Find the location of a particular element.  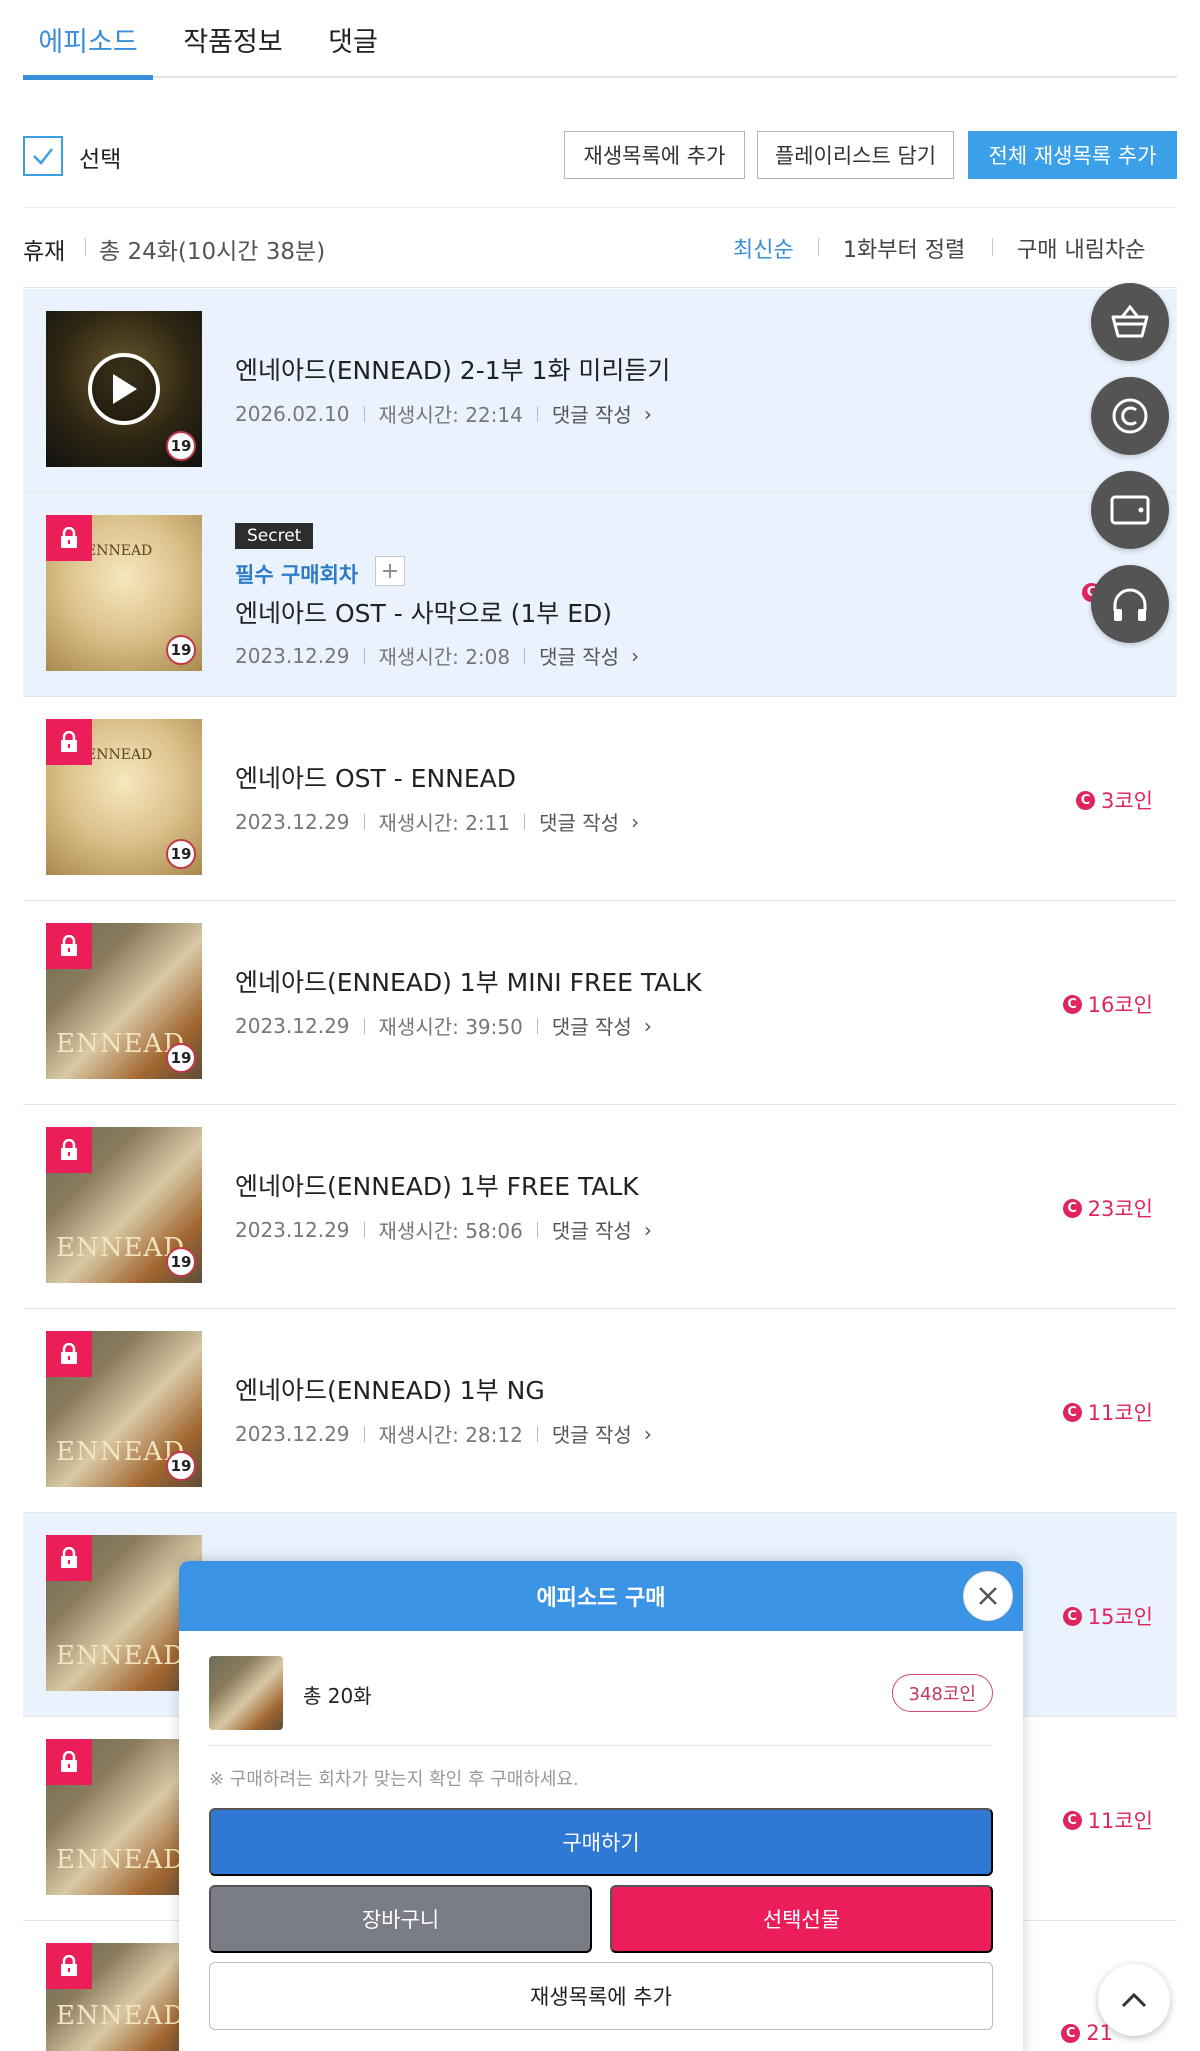

sort-latest: 최신순 is located at coordinates (763, 248).